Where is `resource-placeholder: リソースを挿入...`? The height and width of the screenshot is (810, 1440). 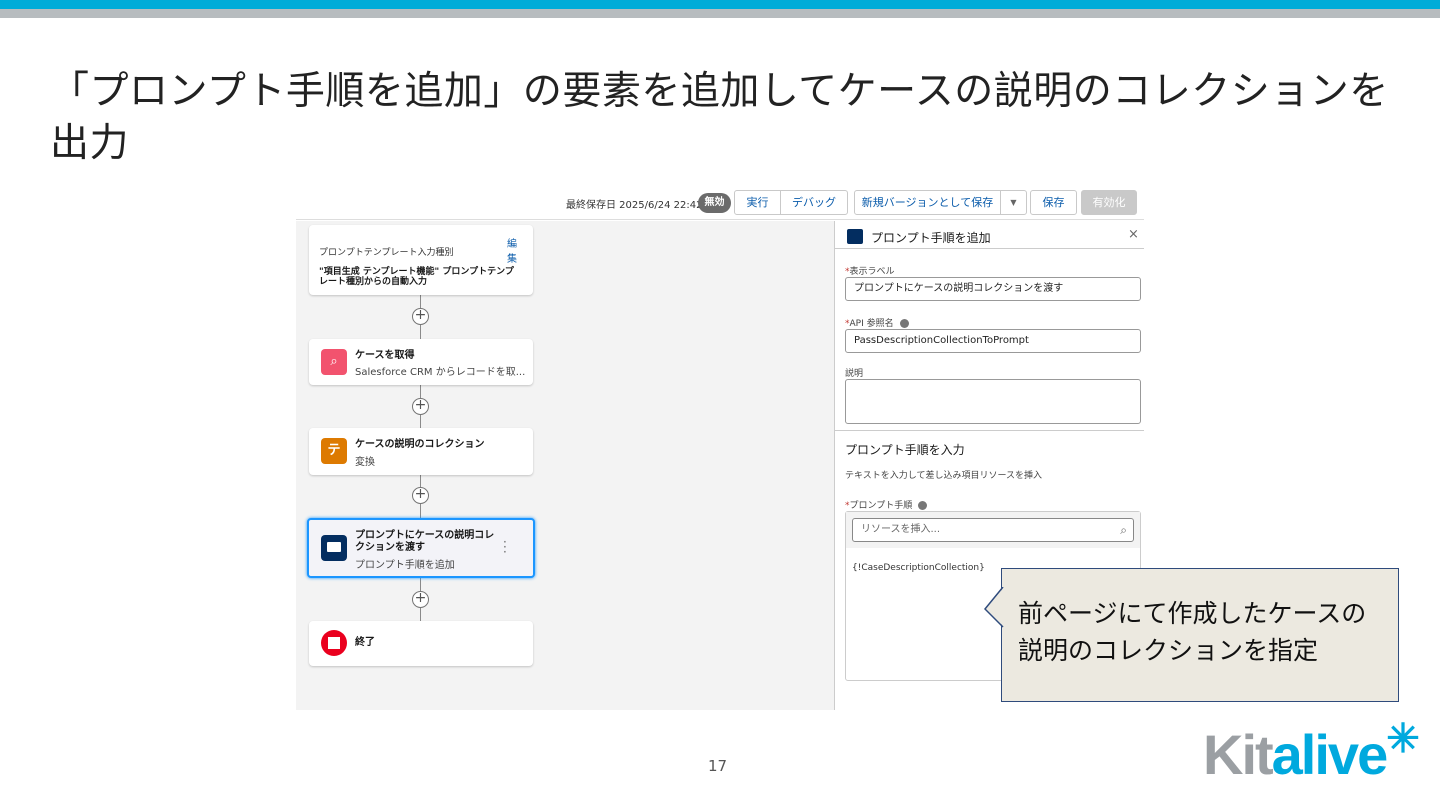
resource-placeholder: リソースを挿入... is located at coordinates (901, 529).